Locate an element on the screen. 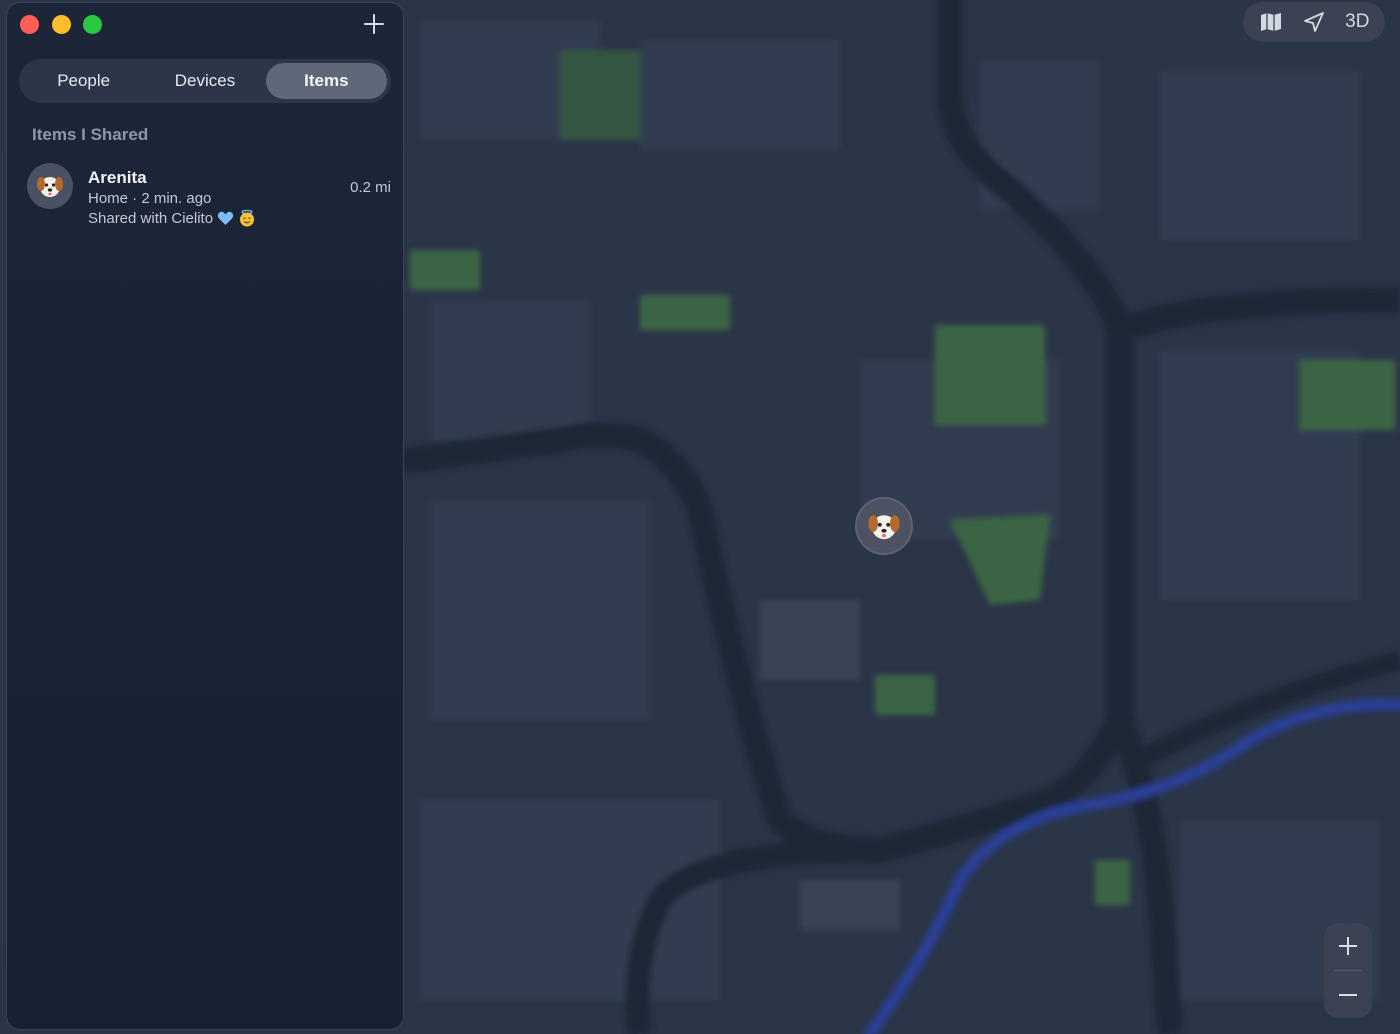 This screenshot has height=1034, width=1400. location-arrow-icon is located at coordinates (1314, 22).